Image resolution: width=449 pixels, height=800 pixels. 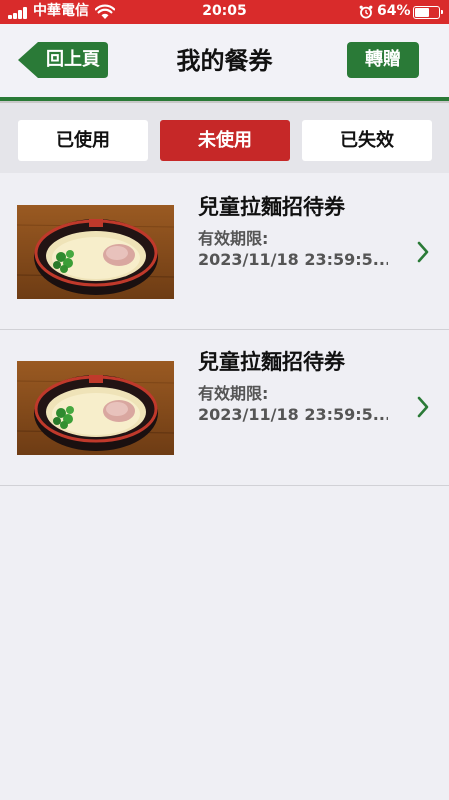 What do you see at coordinates (428, 12) in the screenshot?
I see `battery-icon` at bounding box center [428, 12].